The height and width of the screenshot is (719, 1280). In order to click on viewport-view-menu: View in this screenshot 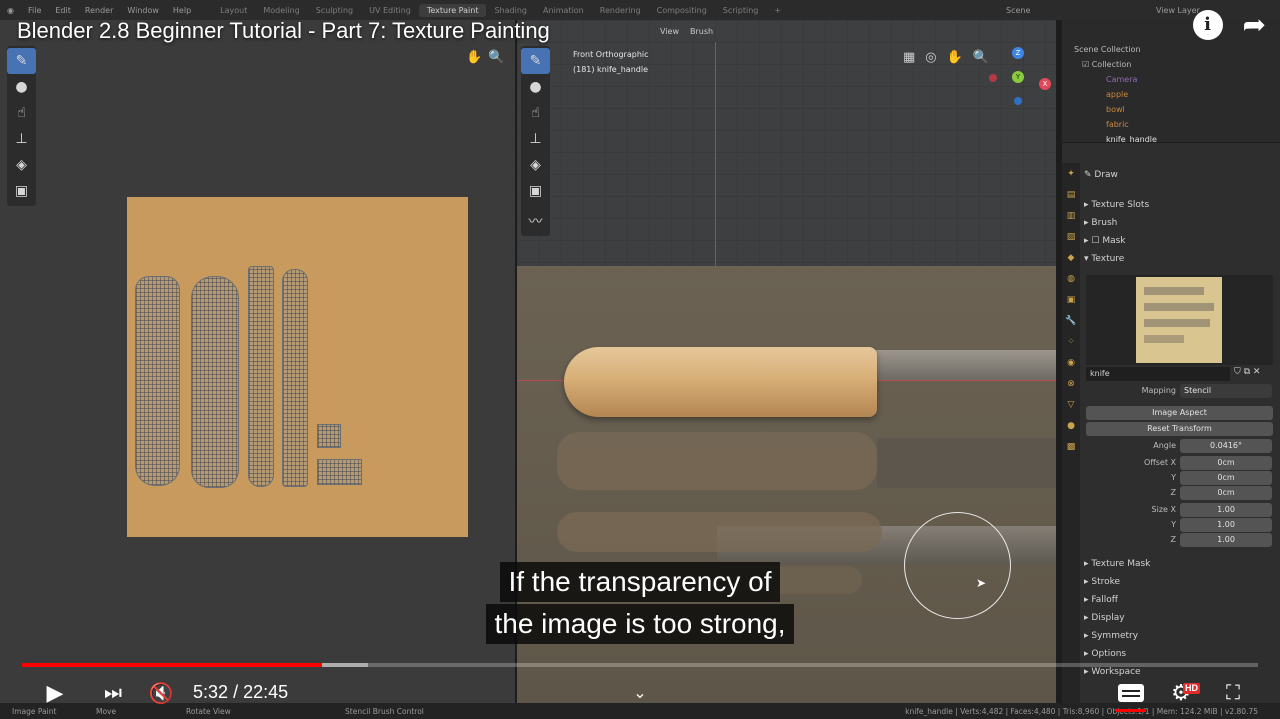, I will do `click(669, 31)`.